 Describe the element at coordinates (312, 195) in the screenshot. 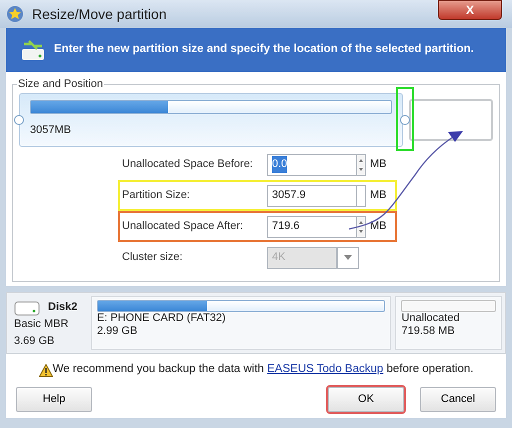

I see `input-field: 3057.9` at that location.